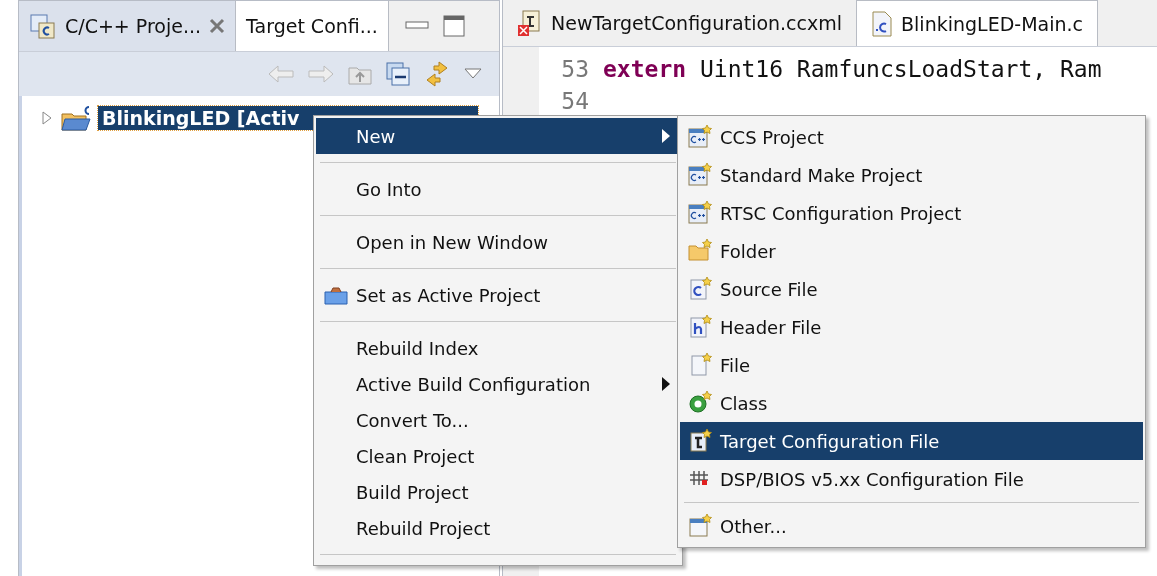 This screenshot has height=576, width=1157. What do you see at coordinates (911, 403) in the screenshot?
I see `menu-item: Class` at bounding box center [911, 403].